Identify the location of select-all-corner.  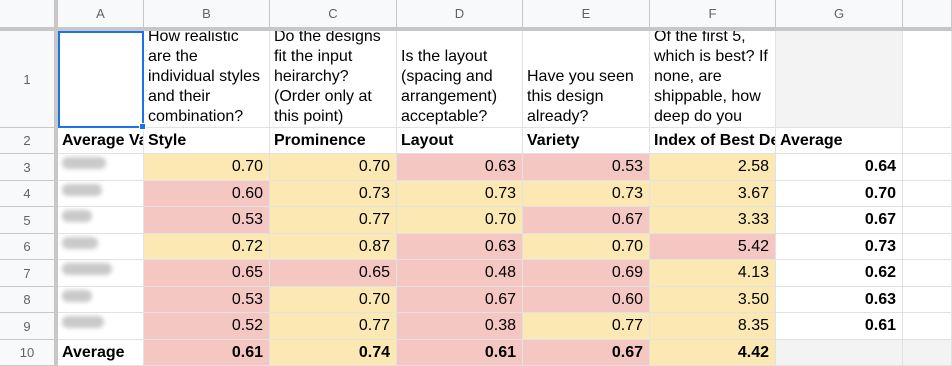
(29, 15).